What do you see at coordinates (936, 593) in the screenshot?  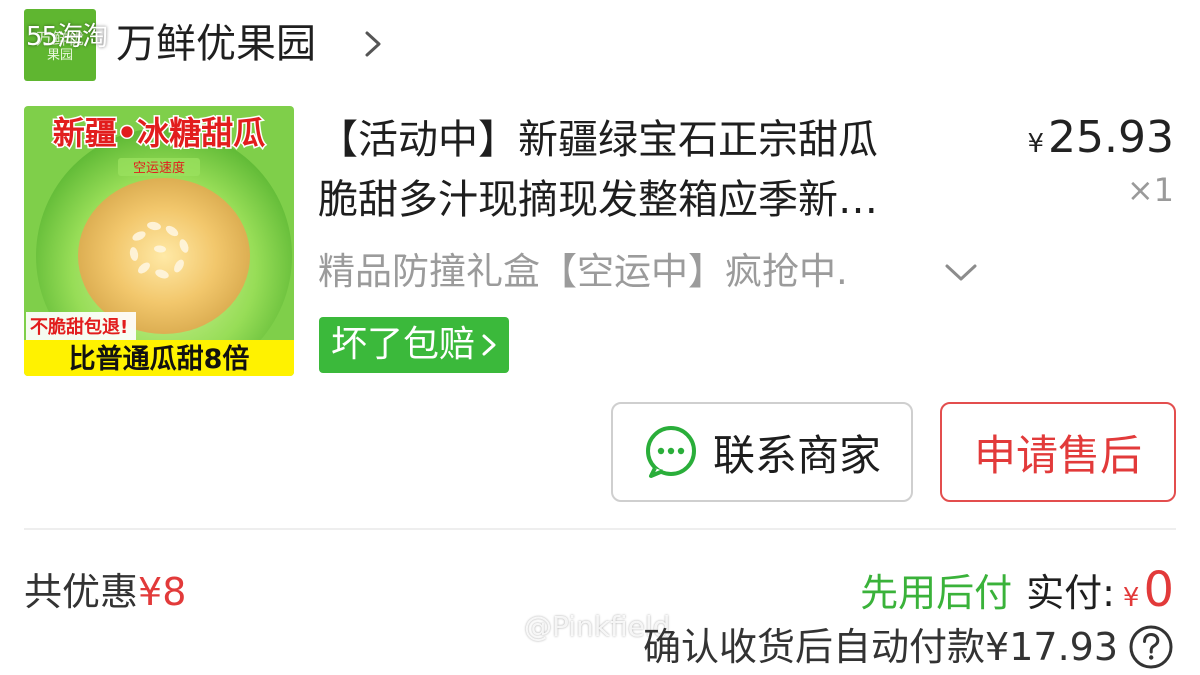 I see `pay-later-label: 先用后付` at bounding box center [936, 593].